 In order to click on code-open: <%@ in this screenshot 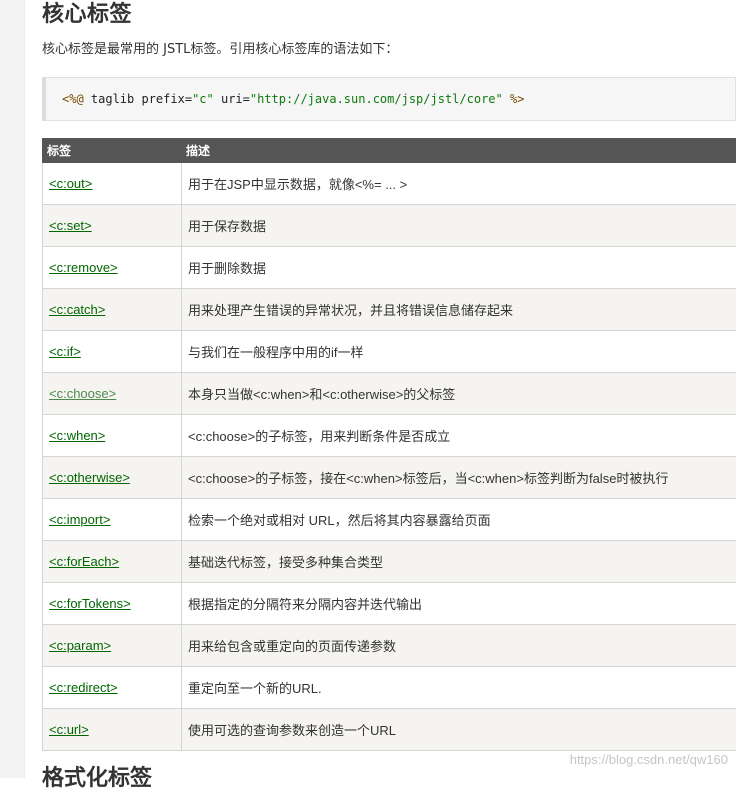, I will do `click(73, 99)`.